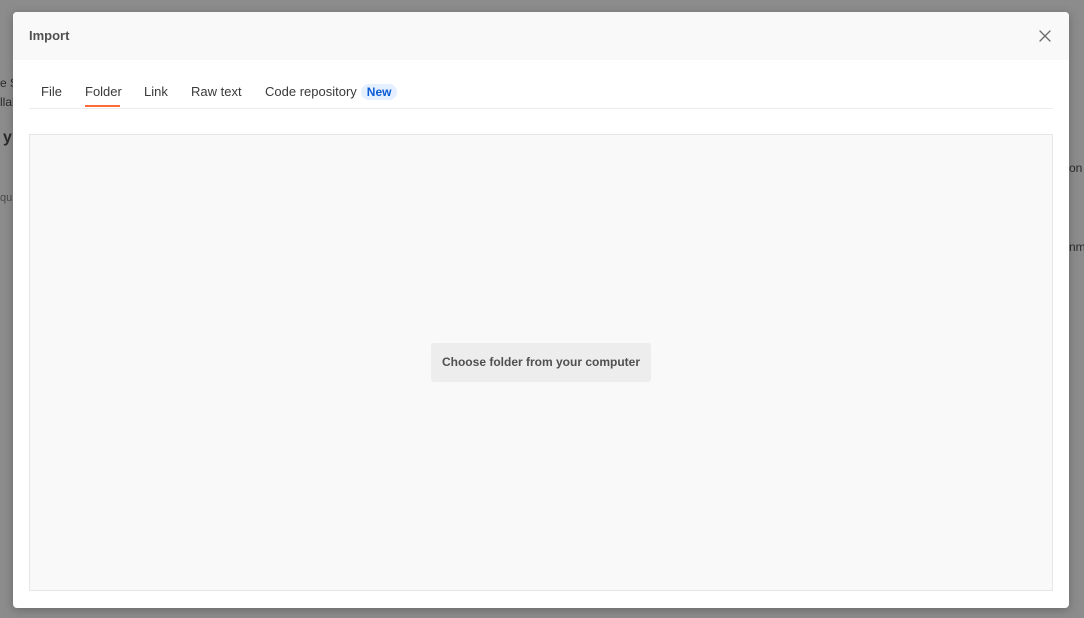  What do you see at coordinates (103, 91) in the screenshot?
I see `tab-folder: Folder` at bounding box center [103, 91].